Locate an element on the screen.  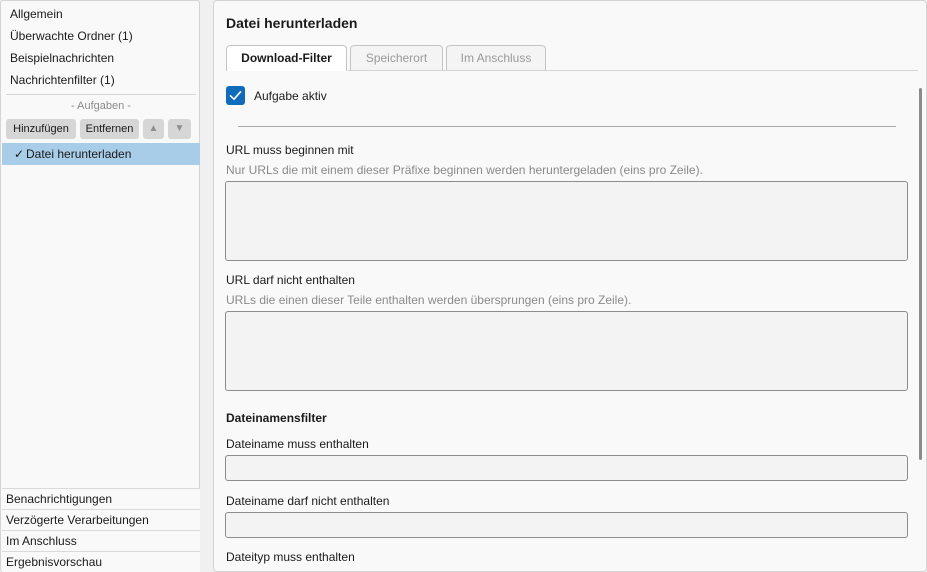
tab-download-filter: Download-Filter is located at coordinates (286, 58).